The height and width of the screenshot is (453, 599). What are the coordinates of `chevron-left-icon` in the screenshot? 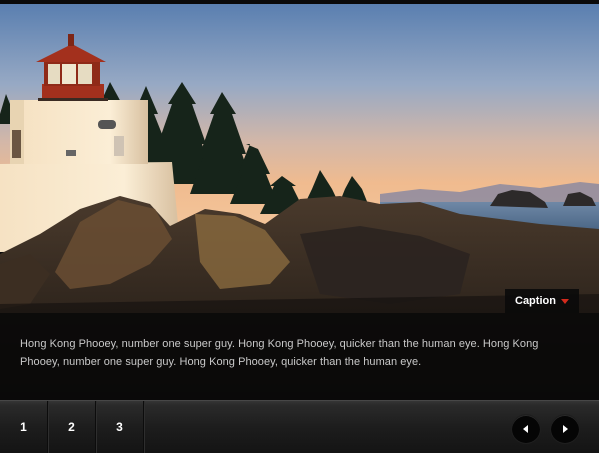 It's located at (525, 429).